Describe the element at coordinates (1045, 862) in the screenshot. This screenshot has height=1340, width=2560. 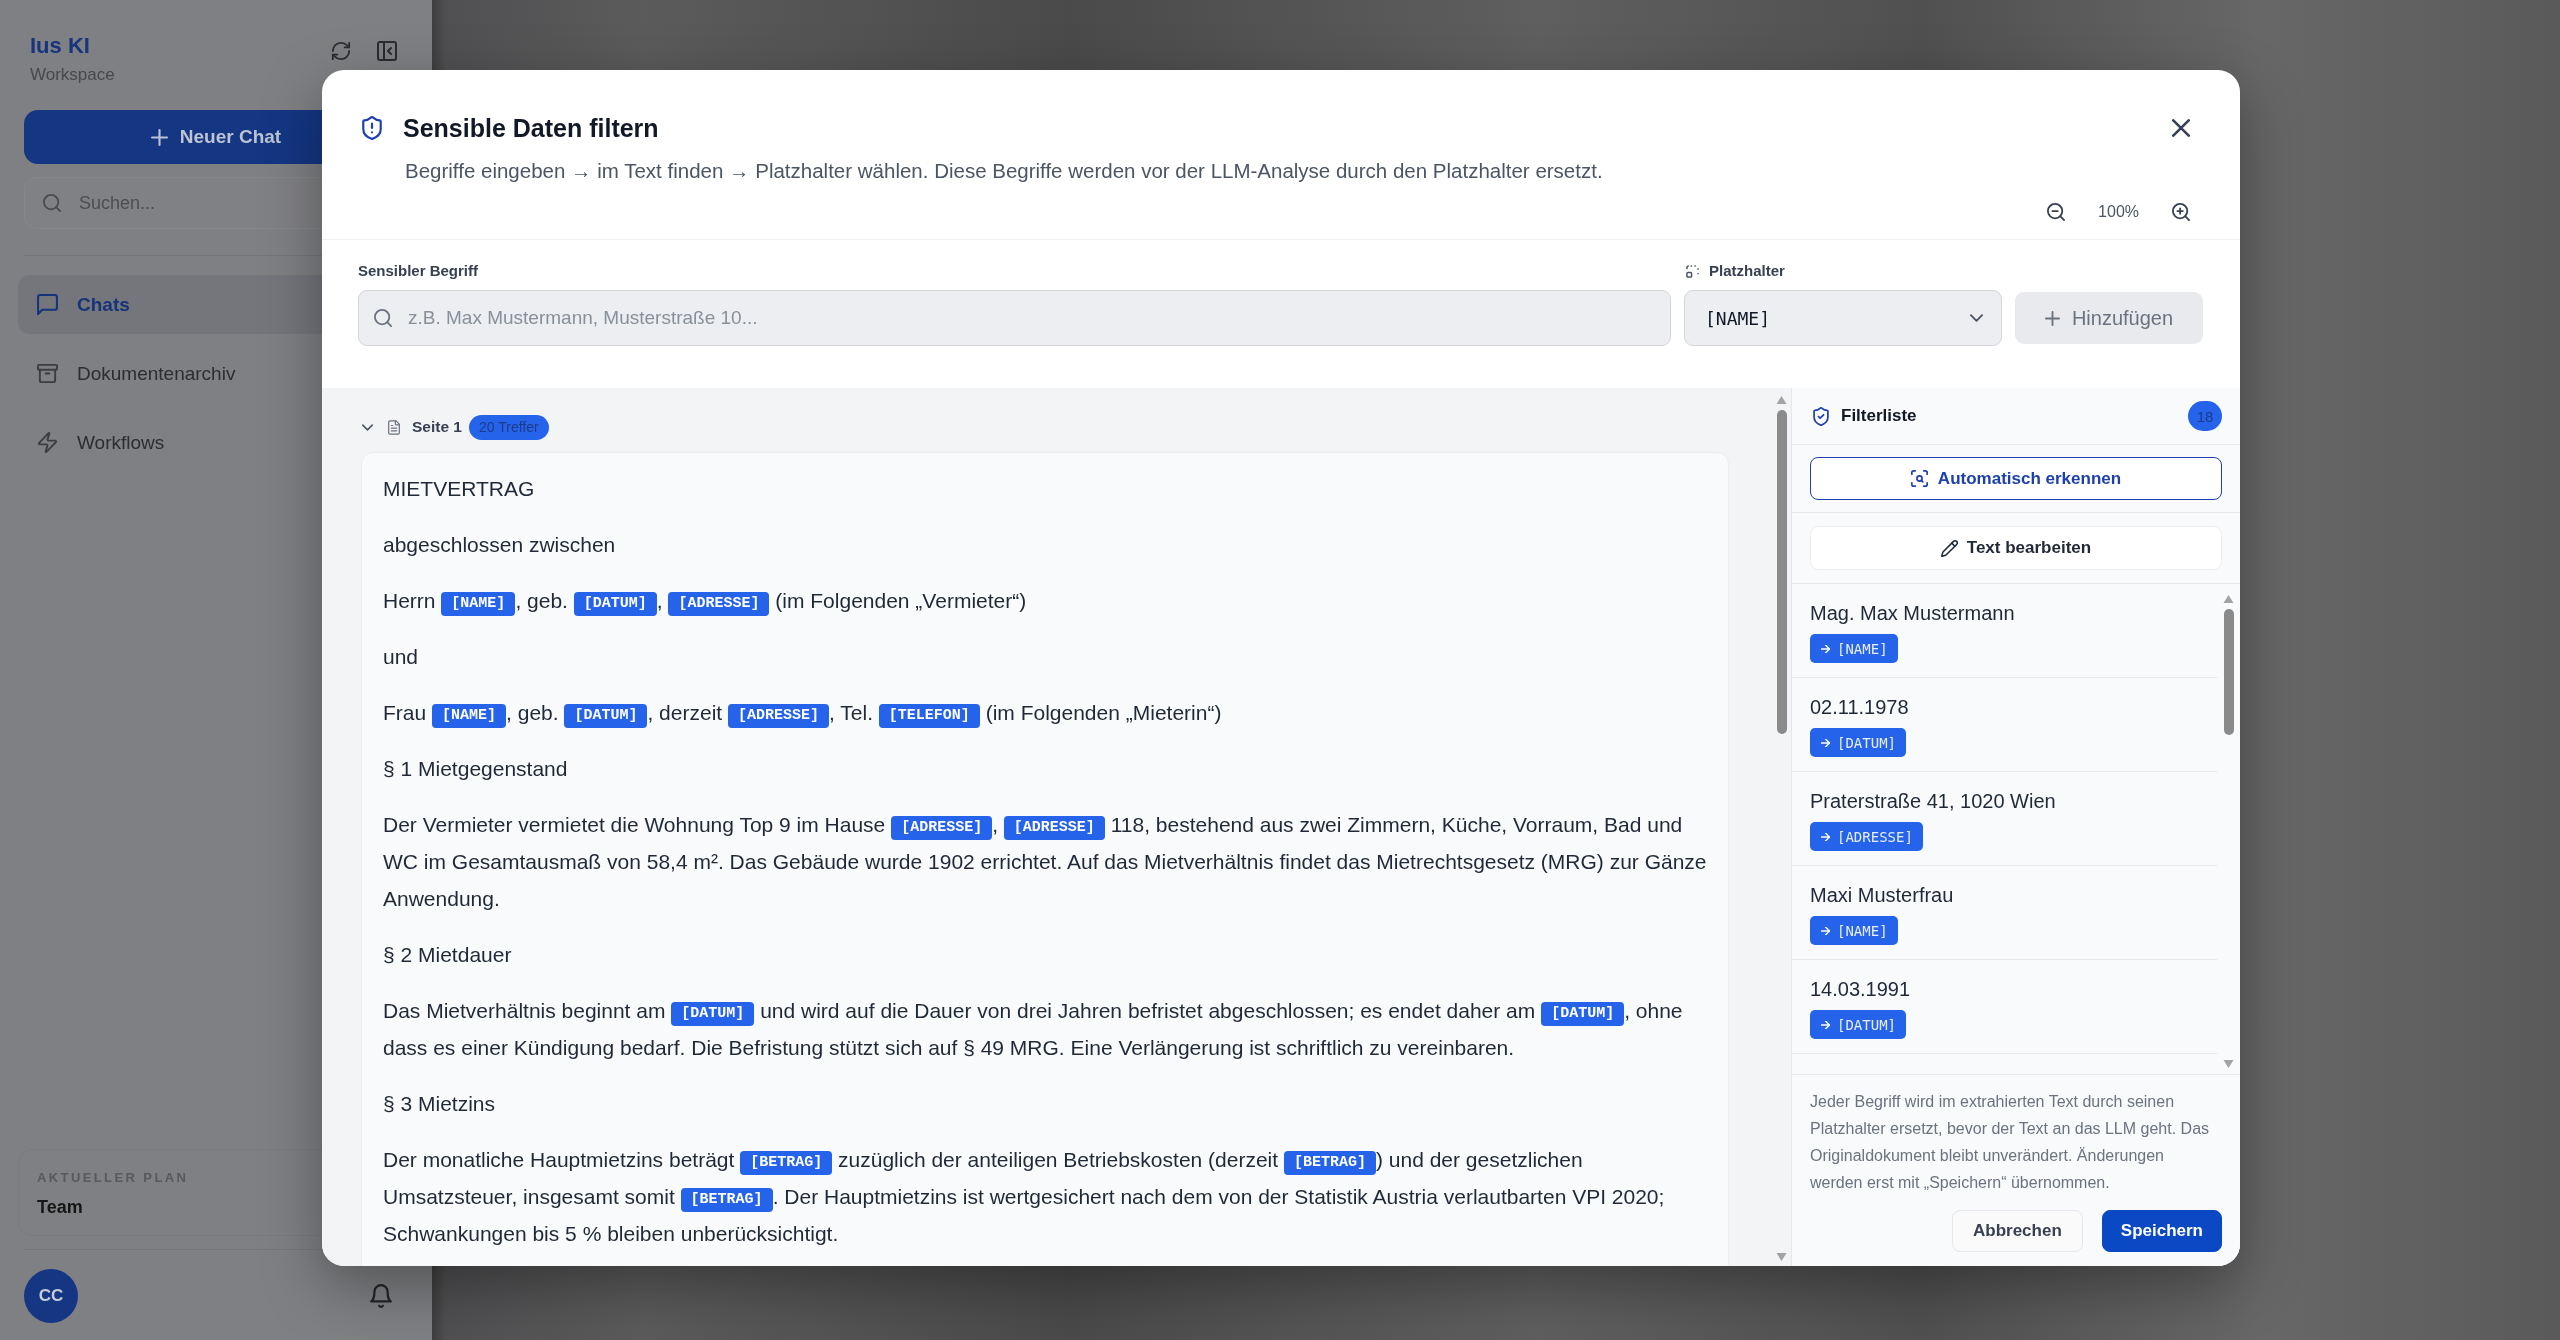
I see `document-paragraph: Der Vermieter vermietet die Wohnung Top 9 im Hause [ADRESSE] , [ADRESSE] 118, bestehend aus zwei Zimmern, Küche, Vorraum, Bad und WC im Gesamtausmaß von 58,4 m². Das Gebäude wurde 1902 errichtet. Auf das Mietverhältnis findet das Mietrechtsgesetz (MRG) zur Gänze Anwendung.` at that location.